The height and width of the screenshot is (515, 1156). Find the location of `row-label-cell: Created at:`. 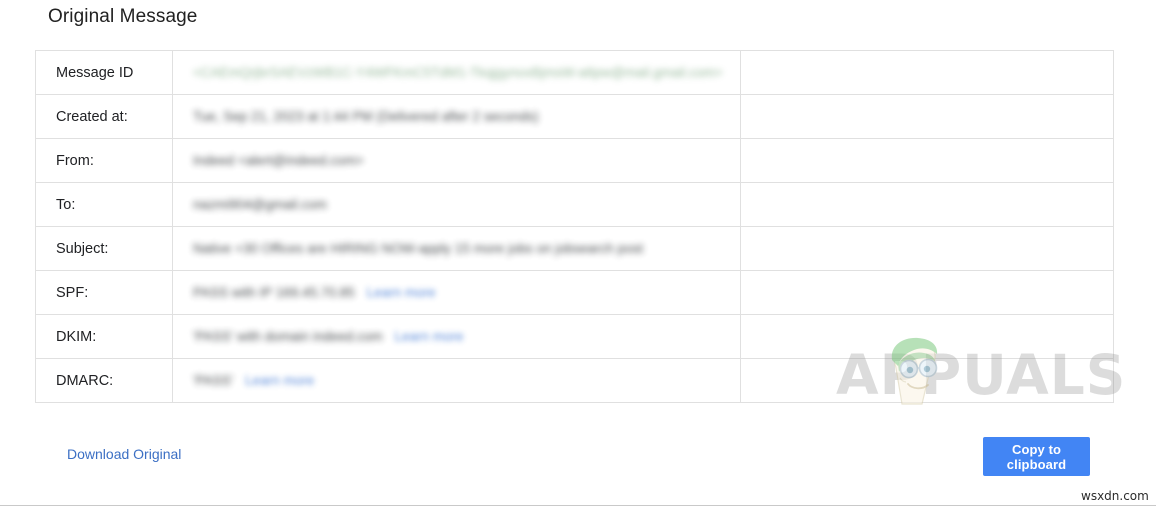

row-label-cell: Created at: is located at coordinates (104, 116).